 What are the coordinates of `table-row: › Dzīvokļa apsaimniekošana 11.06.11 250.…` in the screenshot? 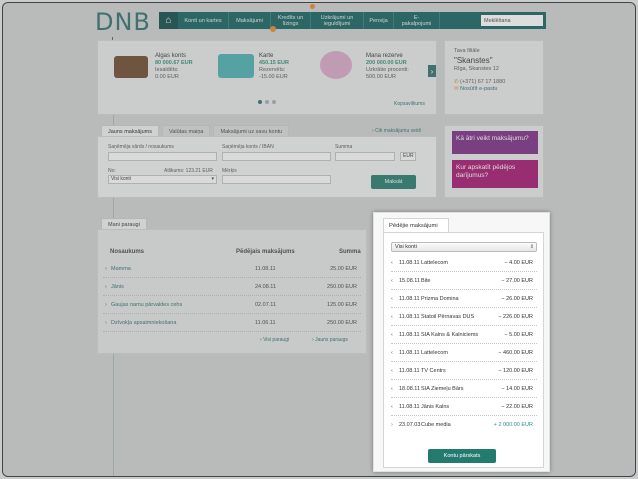 It's located at (232, 323).